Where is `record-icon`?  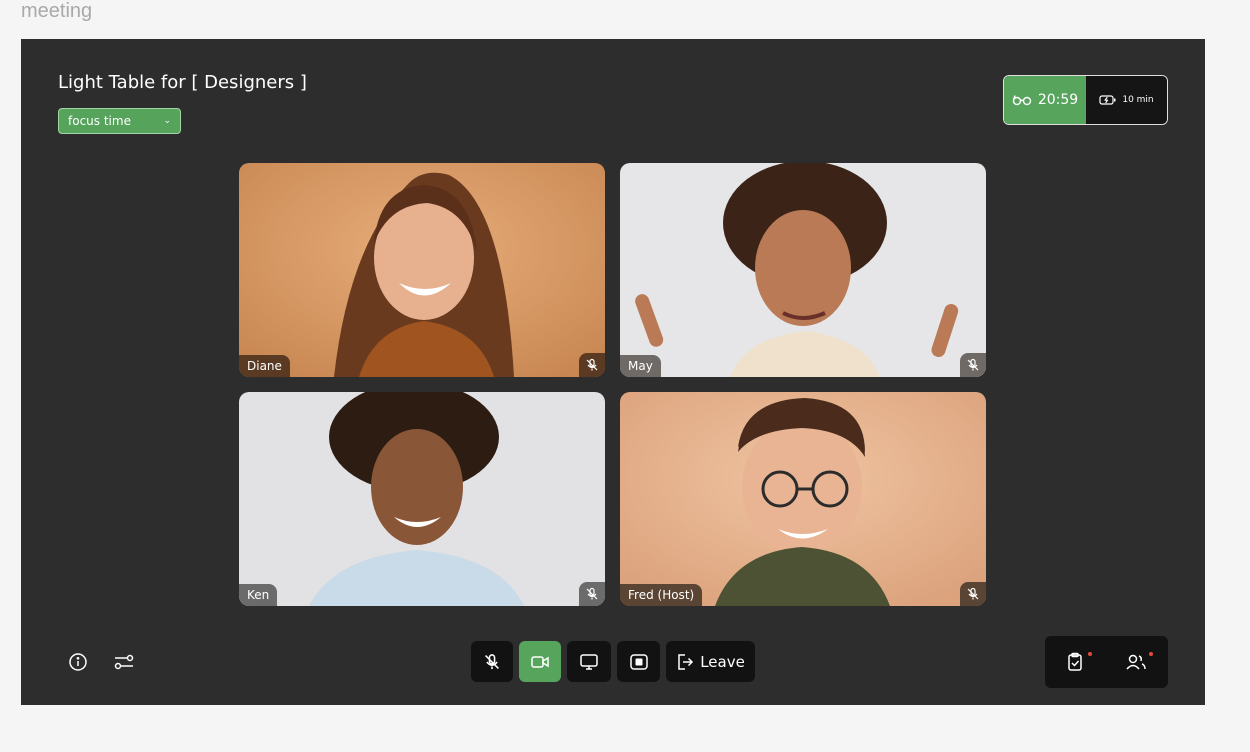 record-icon is located at coordinates (638, 661).